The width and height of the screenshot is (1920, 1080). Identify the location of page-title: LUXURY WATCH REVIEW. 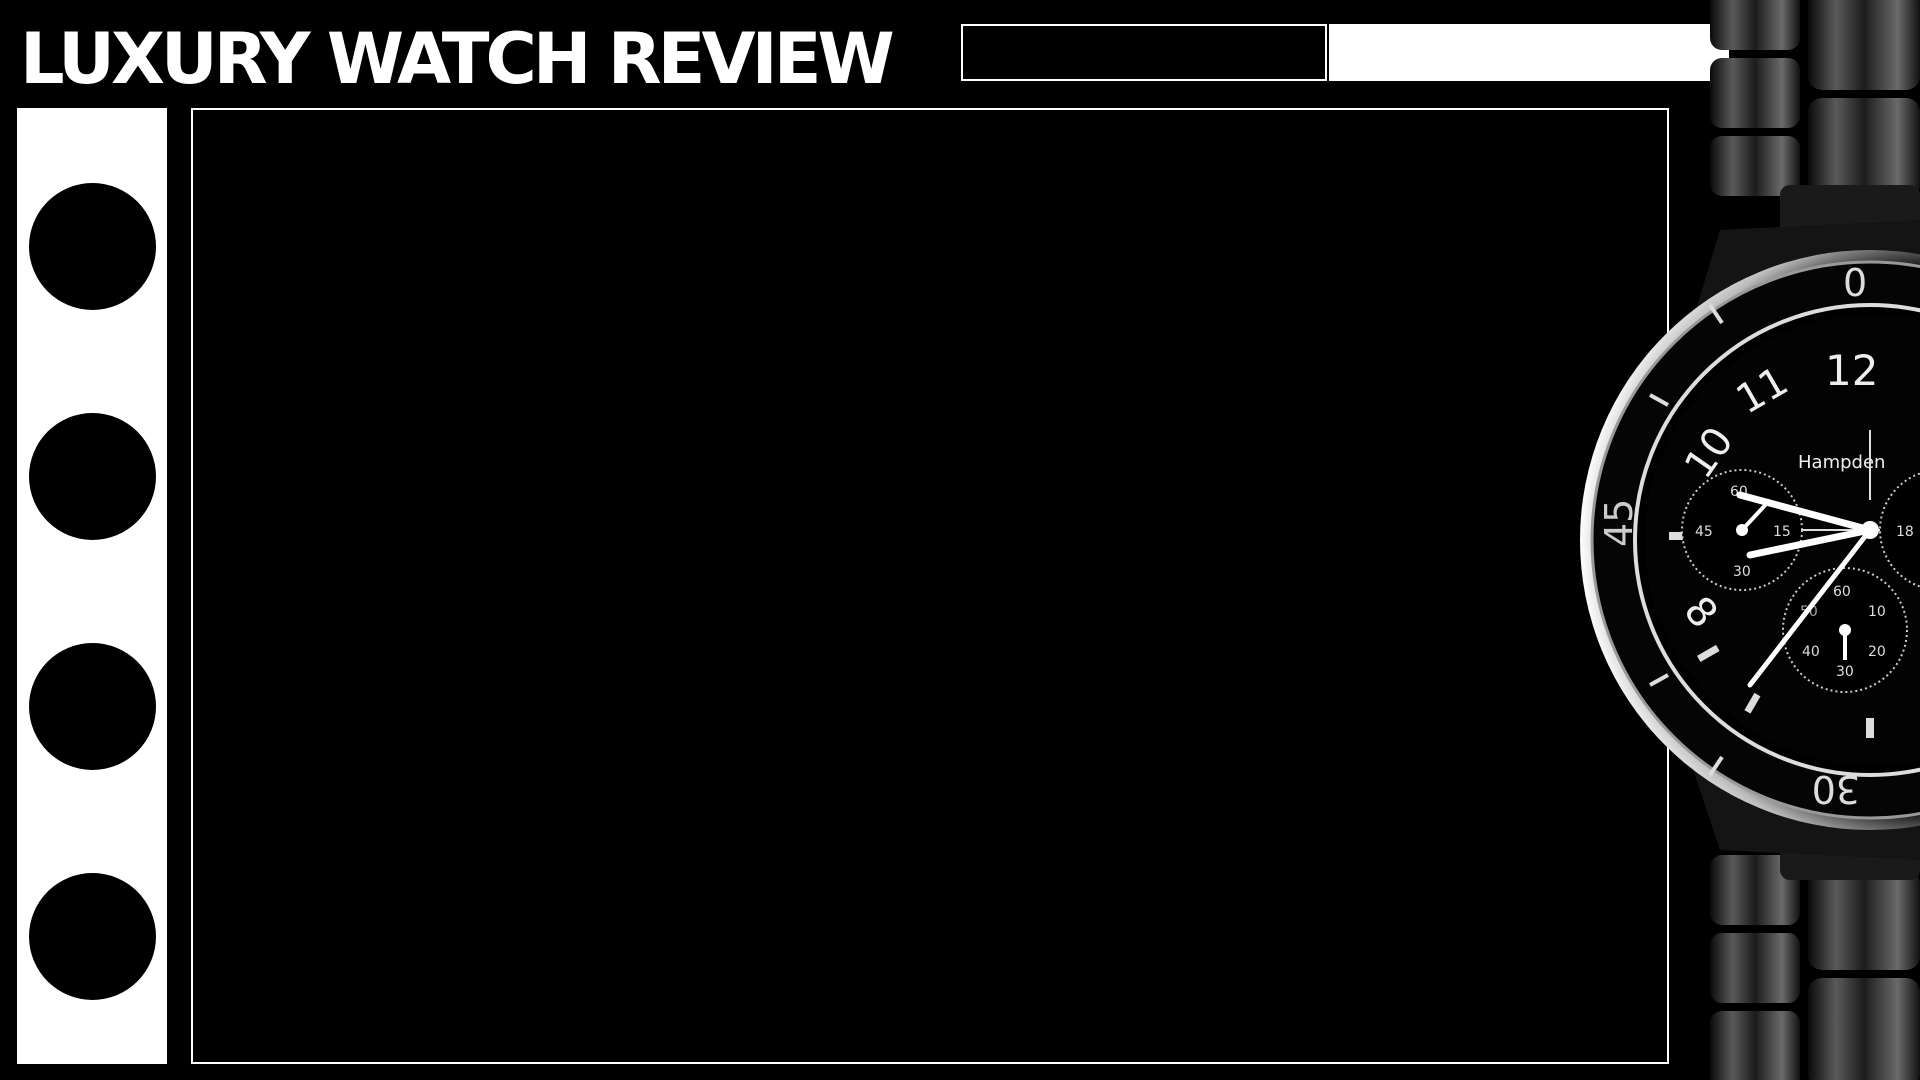
(457, 59).